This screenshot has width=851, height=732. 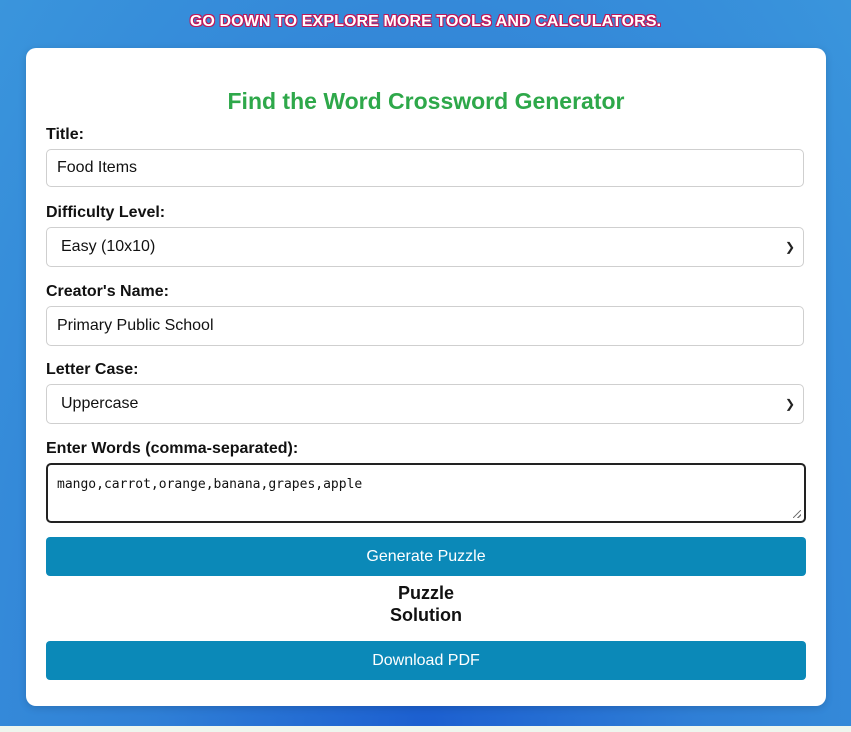 I want to click on download-pdf-button: Download PDF, so click(x=426, y=660).